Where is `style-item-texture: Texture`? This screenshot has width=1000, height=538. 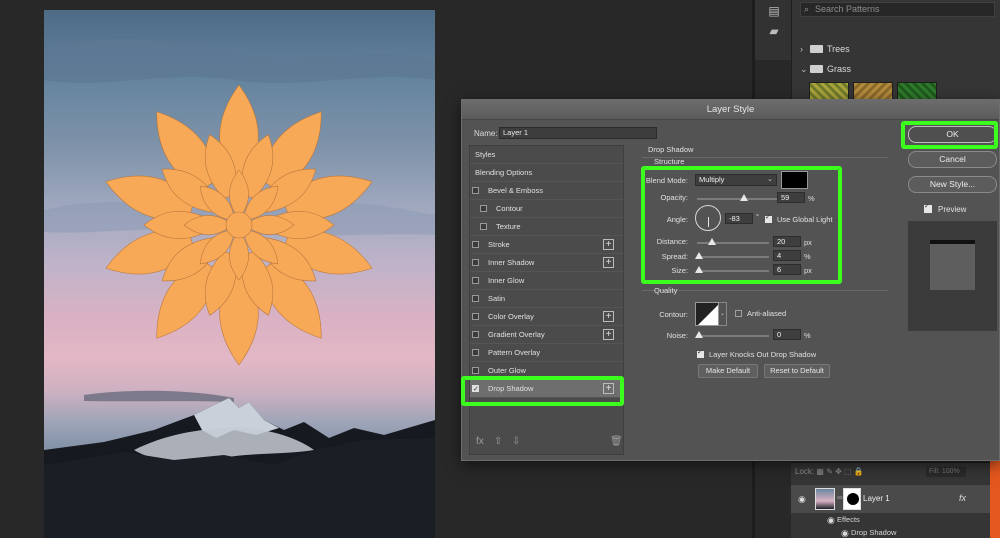 style-item-texture: Texture is located at coordinates (546, 227).